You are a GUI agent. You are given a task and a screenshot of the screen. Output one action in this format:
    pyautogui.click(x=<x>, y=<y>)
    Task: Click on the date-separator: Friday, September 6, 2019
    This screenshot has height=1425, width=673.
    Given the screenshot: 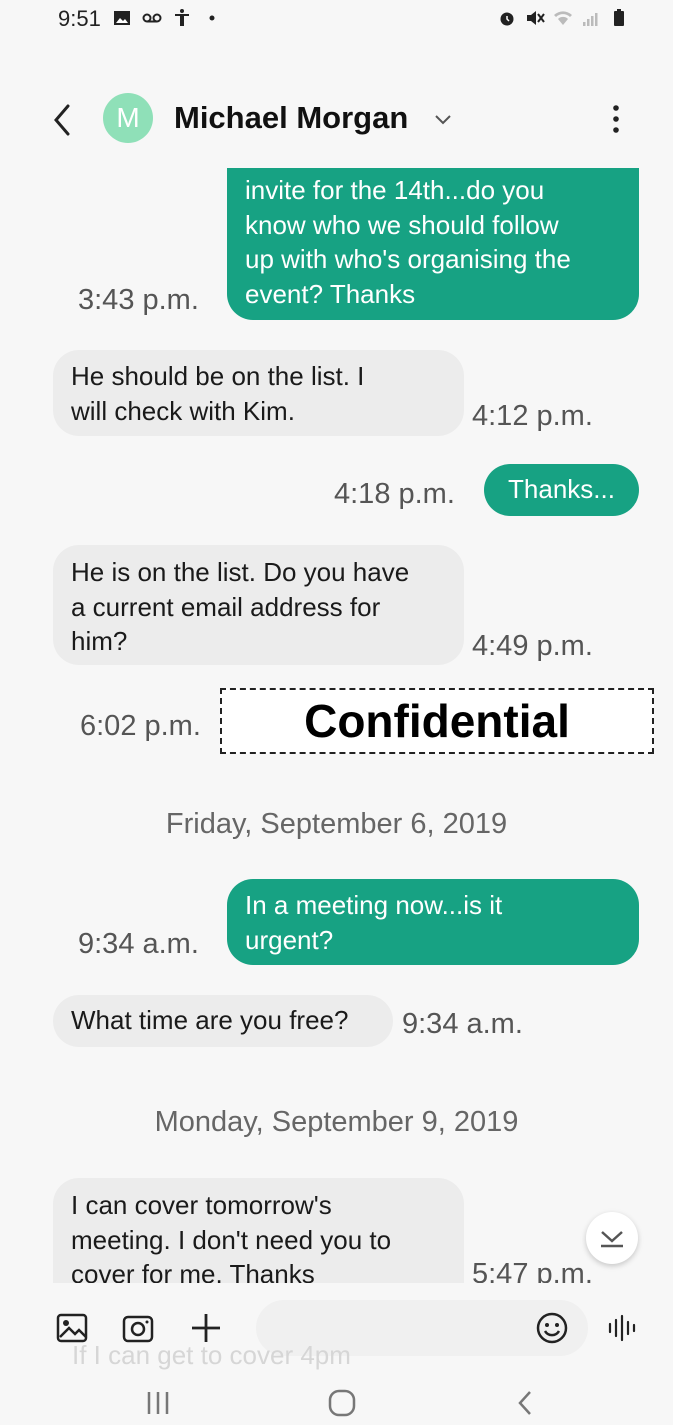 What is the action you would take?
    pyautogui.click(x=336, y=824)
    